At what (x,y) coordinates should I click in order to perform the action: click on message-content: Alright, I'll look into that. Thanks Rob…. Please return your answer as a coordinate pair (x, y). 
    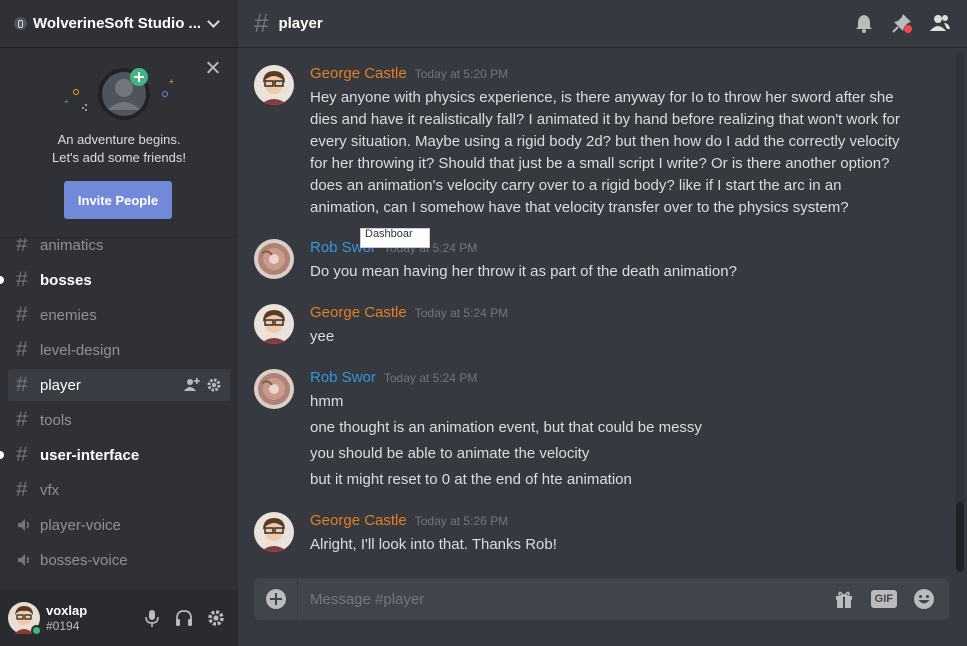
    Looking at the image, I should click on (610, 547).